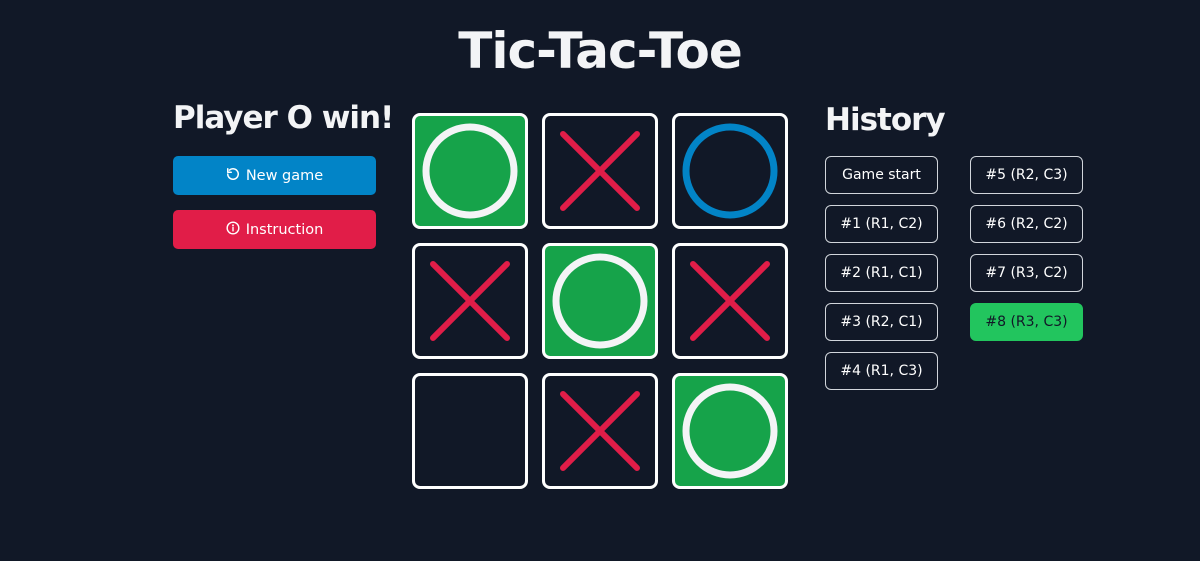 This screenshot has height=561, width=1200. I want to click on info-circle-icon, so click(233, 229).